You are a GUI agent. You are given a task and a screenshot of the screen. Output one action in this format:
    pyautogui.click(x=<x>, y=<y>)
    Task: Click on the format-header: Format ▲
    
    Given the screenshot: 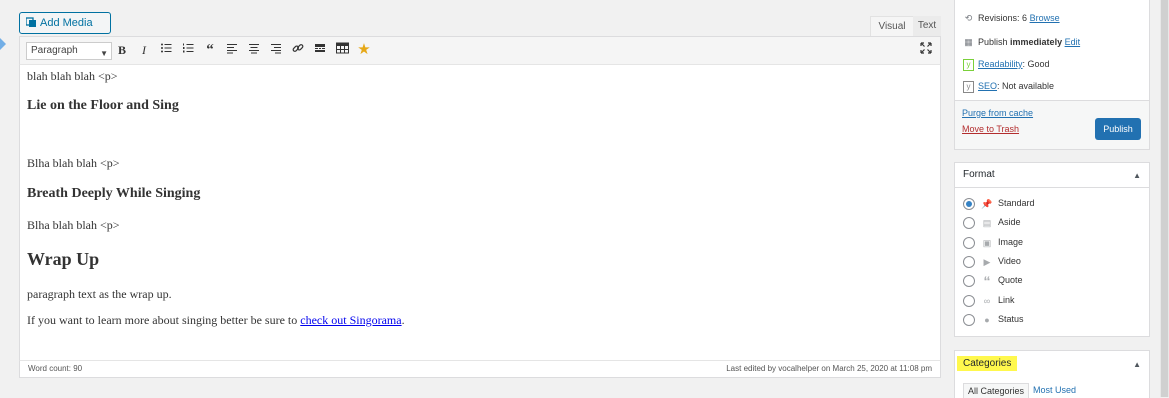 What is the action you would take?
    pyautogui.click(x=1052, y=175)
    